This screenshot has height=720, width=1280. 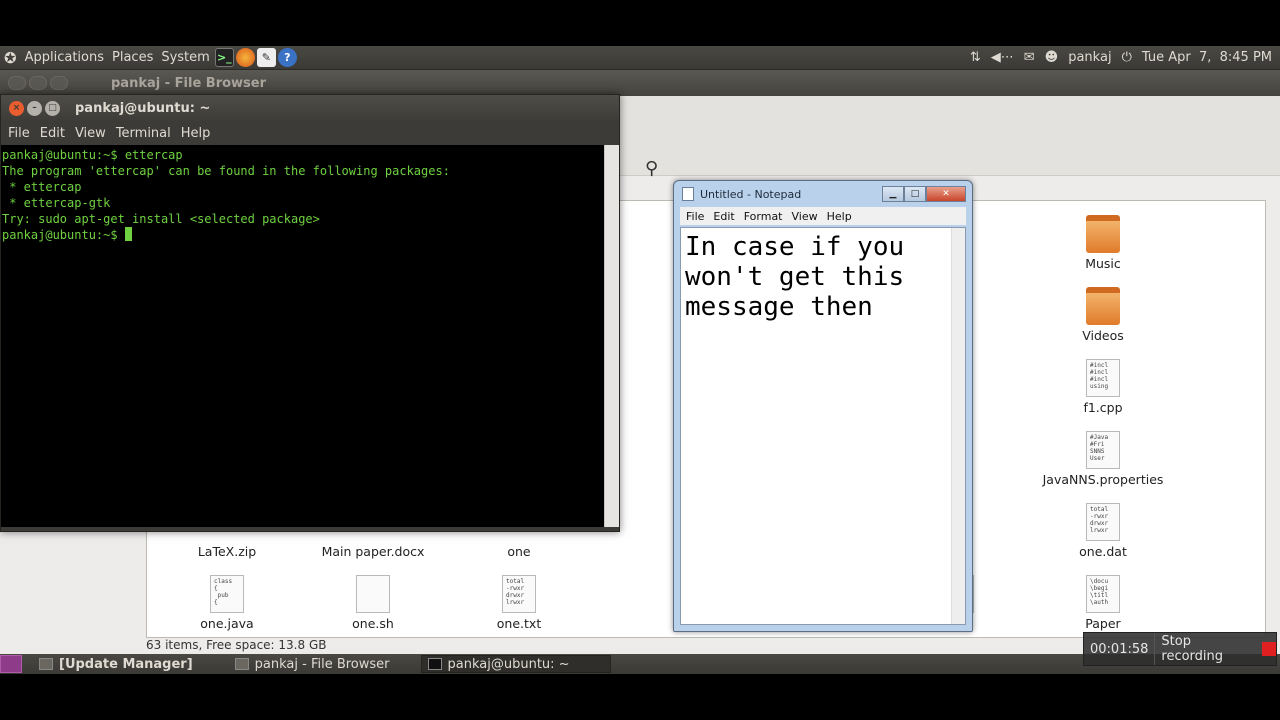 I want to click on terminal-scrollbar, so click(x=611, y=336).